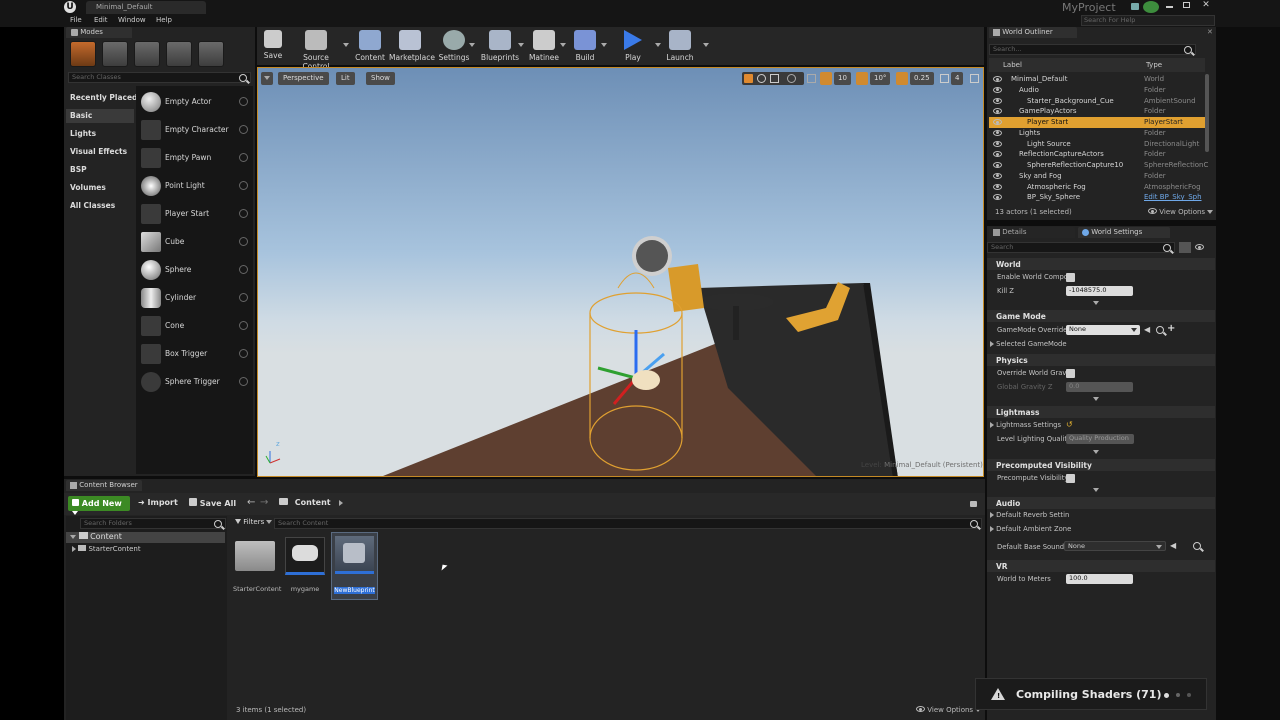 Image resolution: width=1280 pixels, height=720 pixels. I want to click on source-control-status-icon, so click(1151, 7).